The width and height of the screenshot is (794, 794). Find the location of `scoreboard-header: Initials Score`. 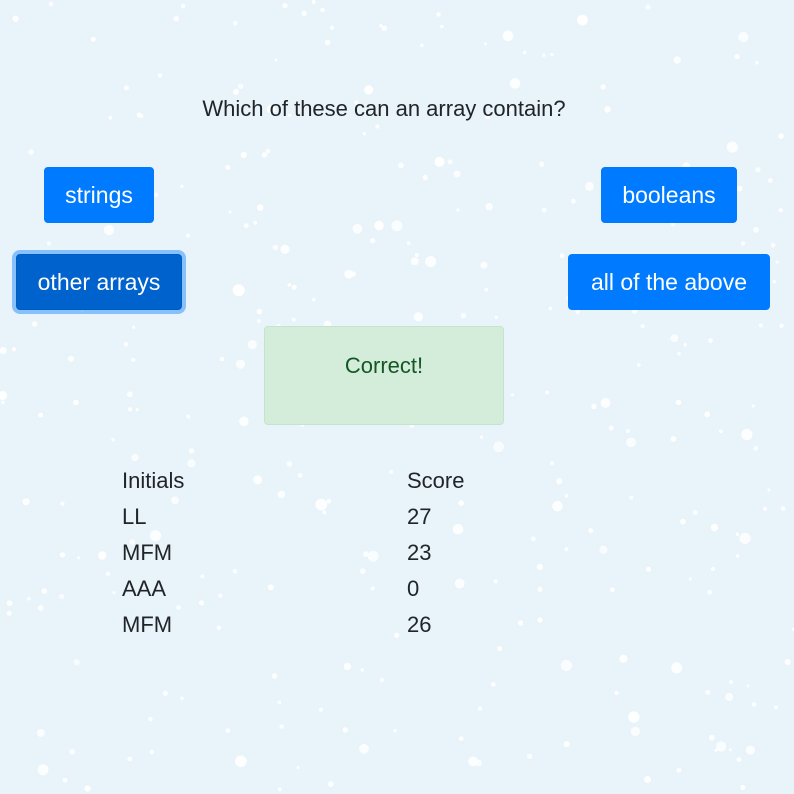

scoreboard-header: Initials Score is located at coordinates (372, 481).